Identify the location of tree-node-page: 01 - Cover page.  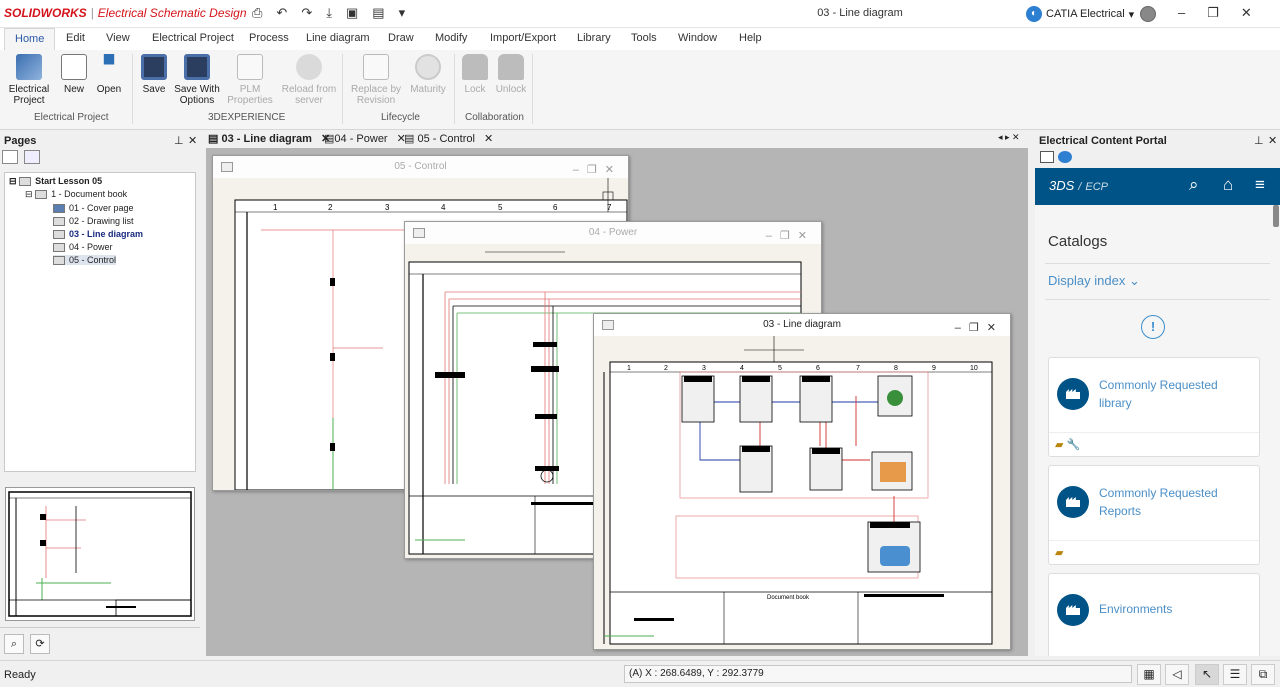
(93, 208).